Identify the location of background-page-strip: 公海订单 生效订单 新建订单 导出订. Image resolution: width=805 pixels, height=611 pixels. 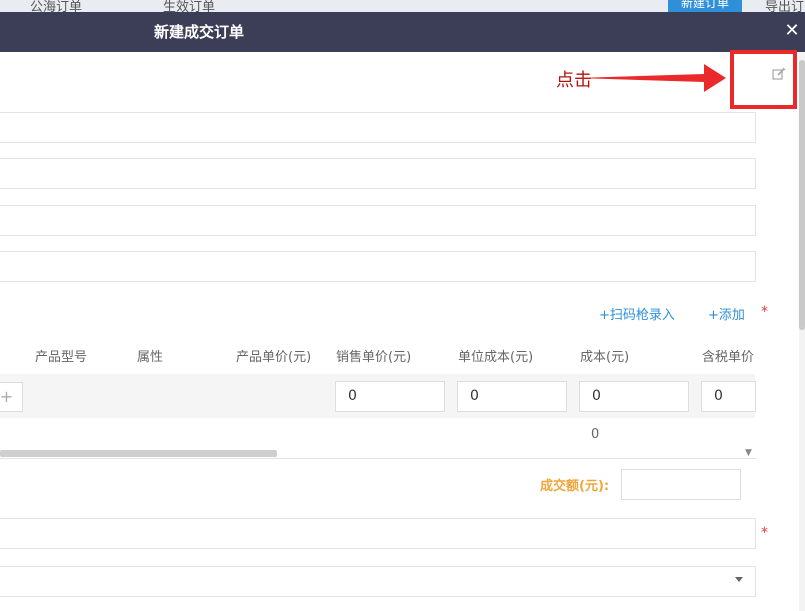
(402, 7).